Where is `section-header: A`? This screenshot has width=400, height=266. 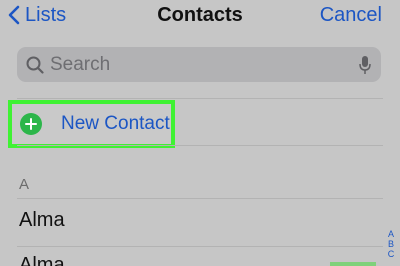 section-header: A is located at coordinates (24, 184).